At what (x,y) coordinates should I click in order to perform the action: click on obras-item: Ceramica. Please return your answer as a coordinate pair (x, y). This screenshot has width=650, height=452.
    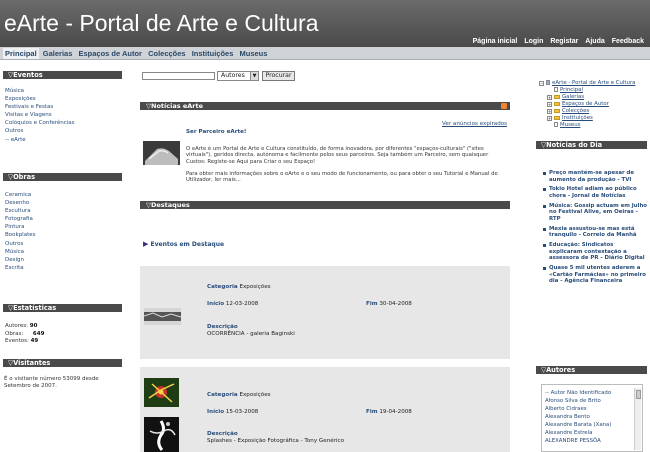
    Looking at the image, I should click on (20, 195).